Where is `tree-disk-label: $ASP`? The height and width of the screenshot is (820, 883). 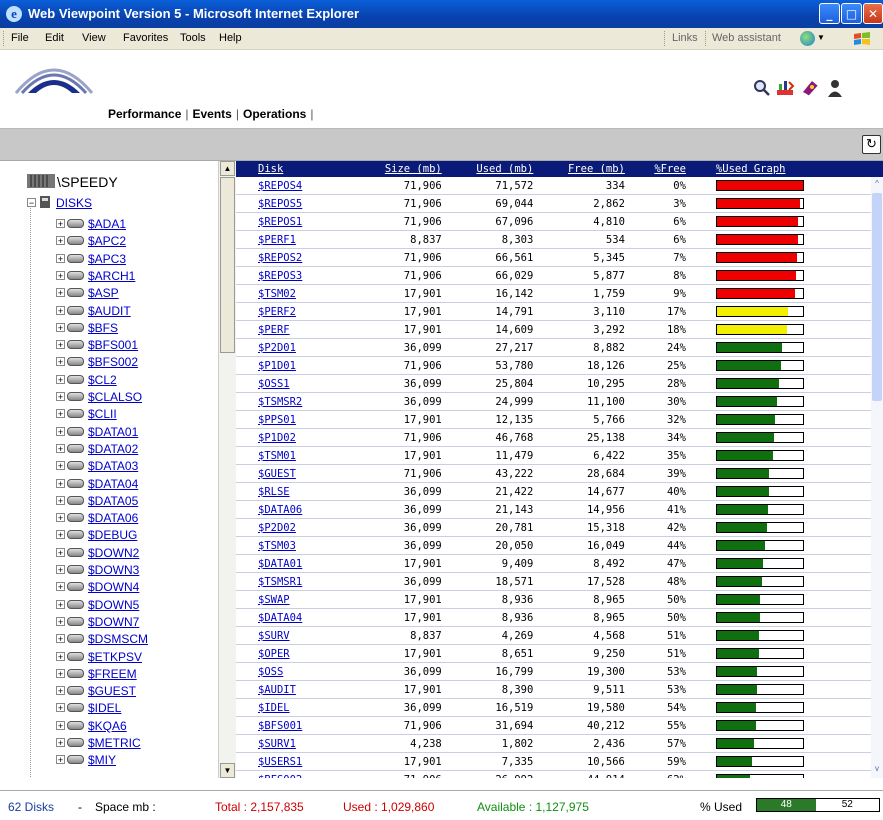 tree-disk-label: $ASP is located at coordinates (103, 293).